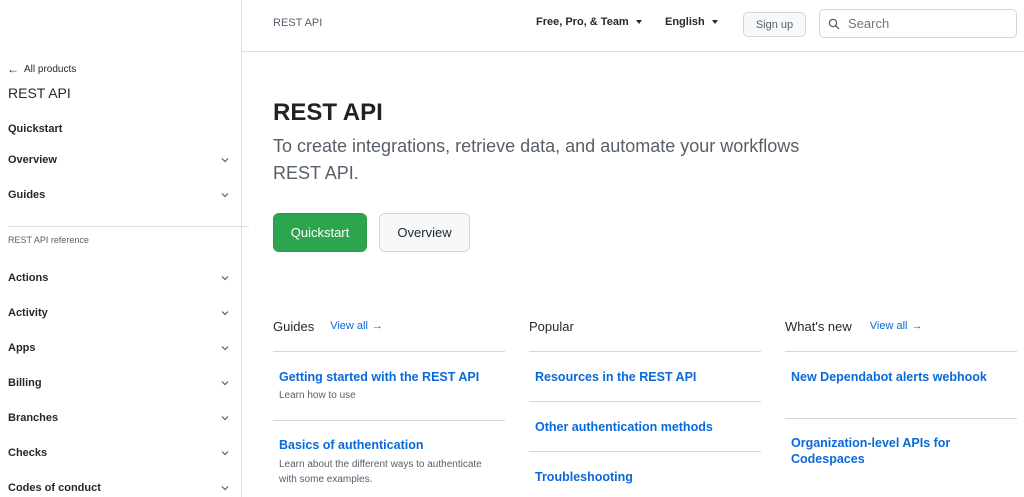 Image resolution: width=1024 pixels, height=497 pixels. What do you see at coordinates (317, 395) in the screenshot?
I see `guide-desc: Learn how to use` at bounding box center [317, 395].